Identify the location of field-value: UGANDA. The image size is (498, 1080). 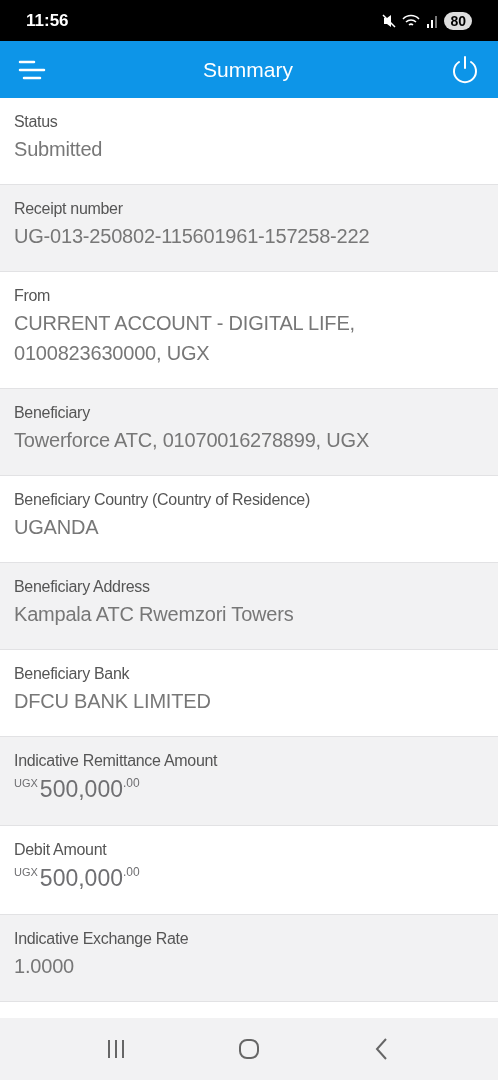
(57, 527).